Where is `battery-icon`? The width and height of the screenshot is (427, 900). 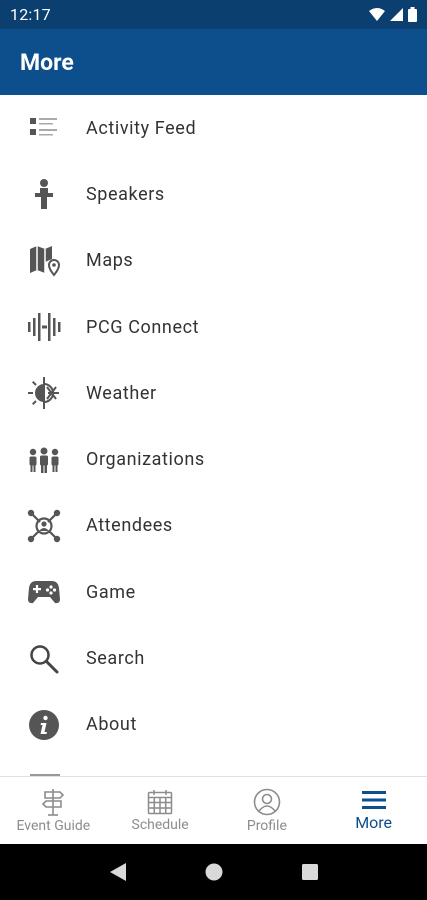
battery-icon is located at coordinates (412, 14).